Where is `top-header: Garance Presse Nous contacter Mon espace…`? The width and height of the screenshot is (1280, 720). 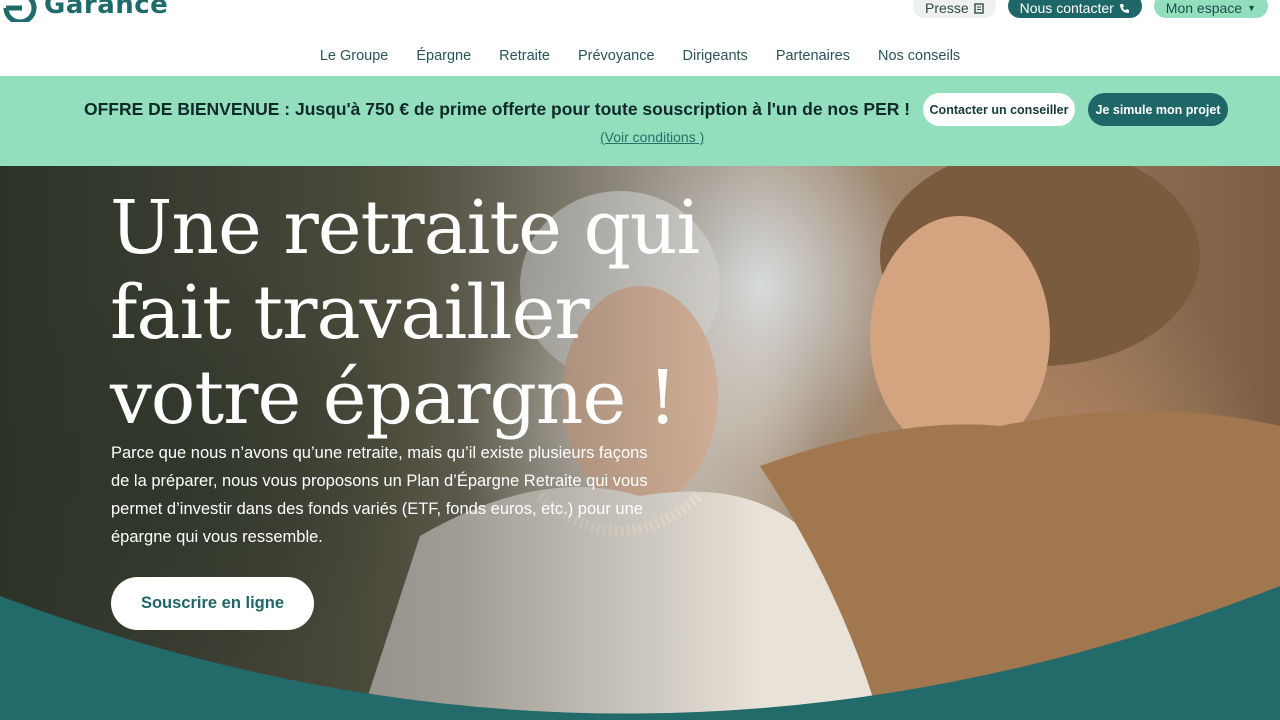
top-header: Garance Presse Nous contacter Mon espace… is located at coordinates (640, 18).